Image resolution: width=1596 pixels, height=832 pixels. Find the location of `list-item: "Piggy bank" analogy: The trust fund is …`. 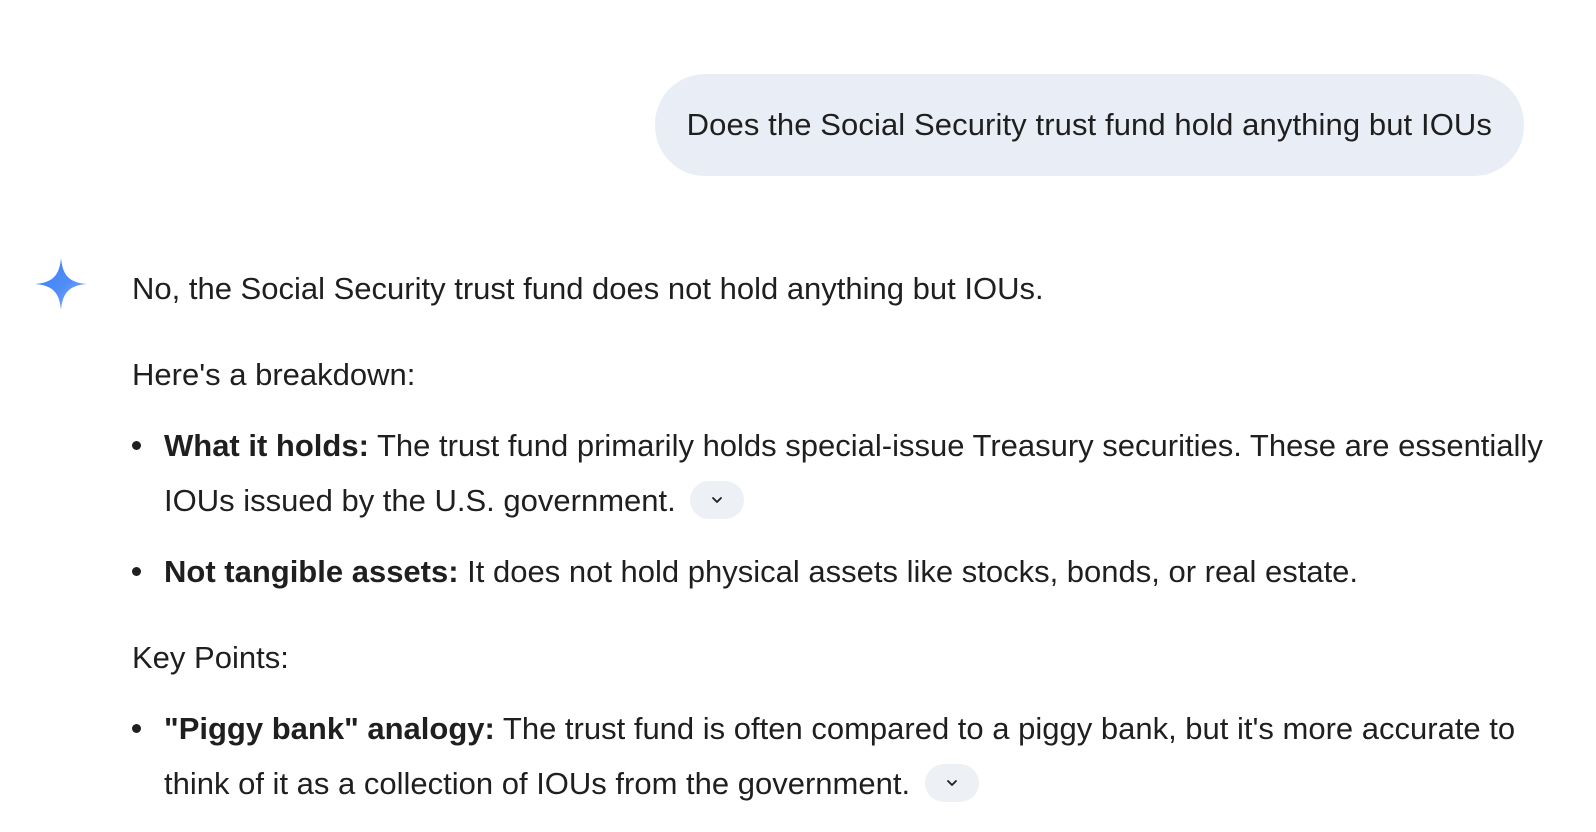

list-item: "Piggy bank" analogy: The trust fund is … is located at coordinates (842, 756).